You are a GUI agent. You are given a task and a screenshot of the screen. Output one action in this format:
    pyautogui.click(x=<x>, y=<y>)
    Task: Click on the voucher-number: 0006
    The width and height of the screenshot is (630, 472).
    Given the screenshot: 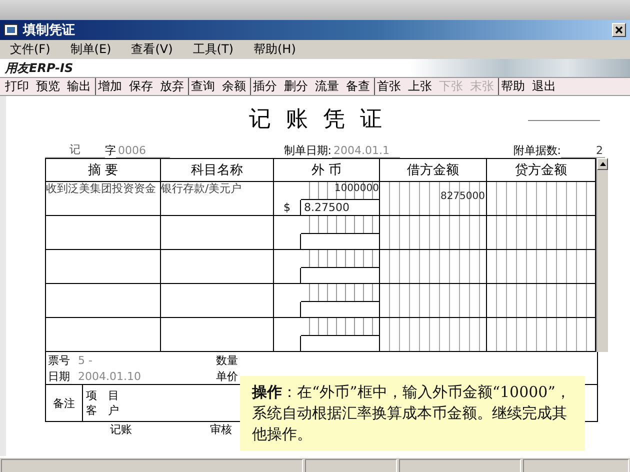 What is the action you would take?
    pyautogui.click(x=143, y=151)
    